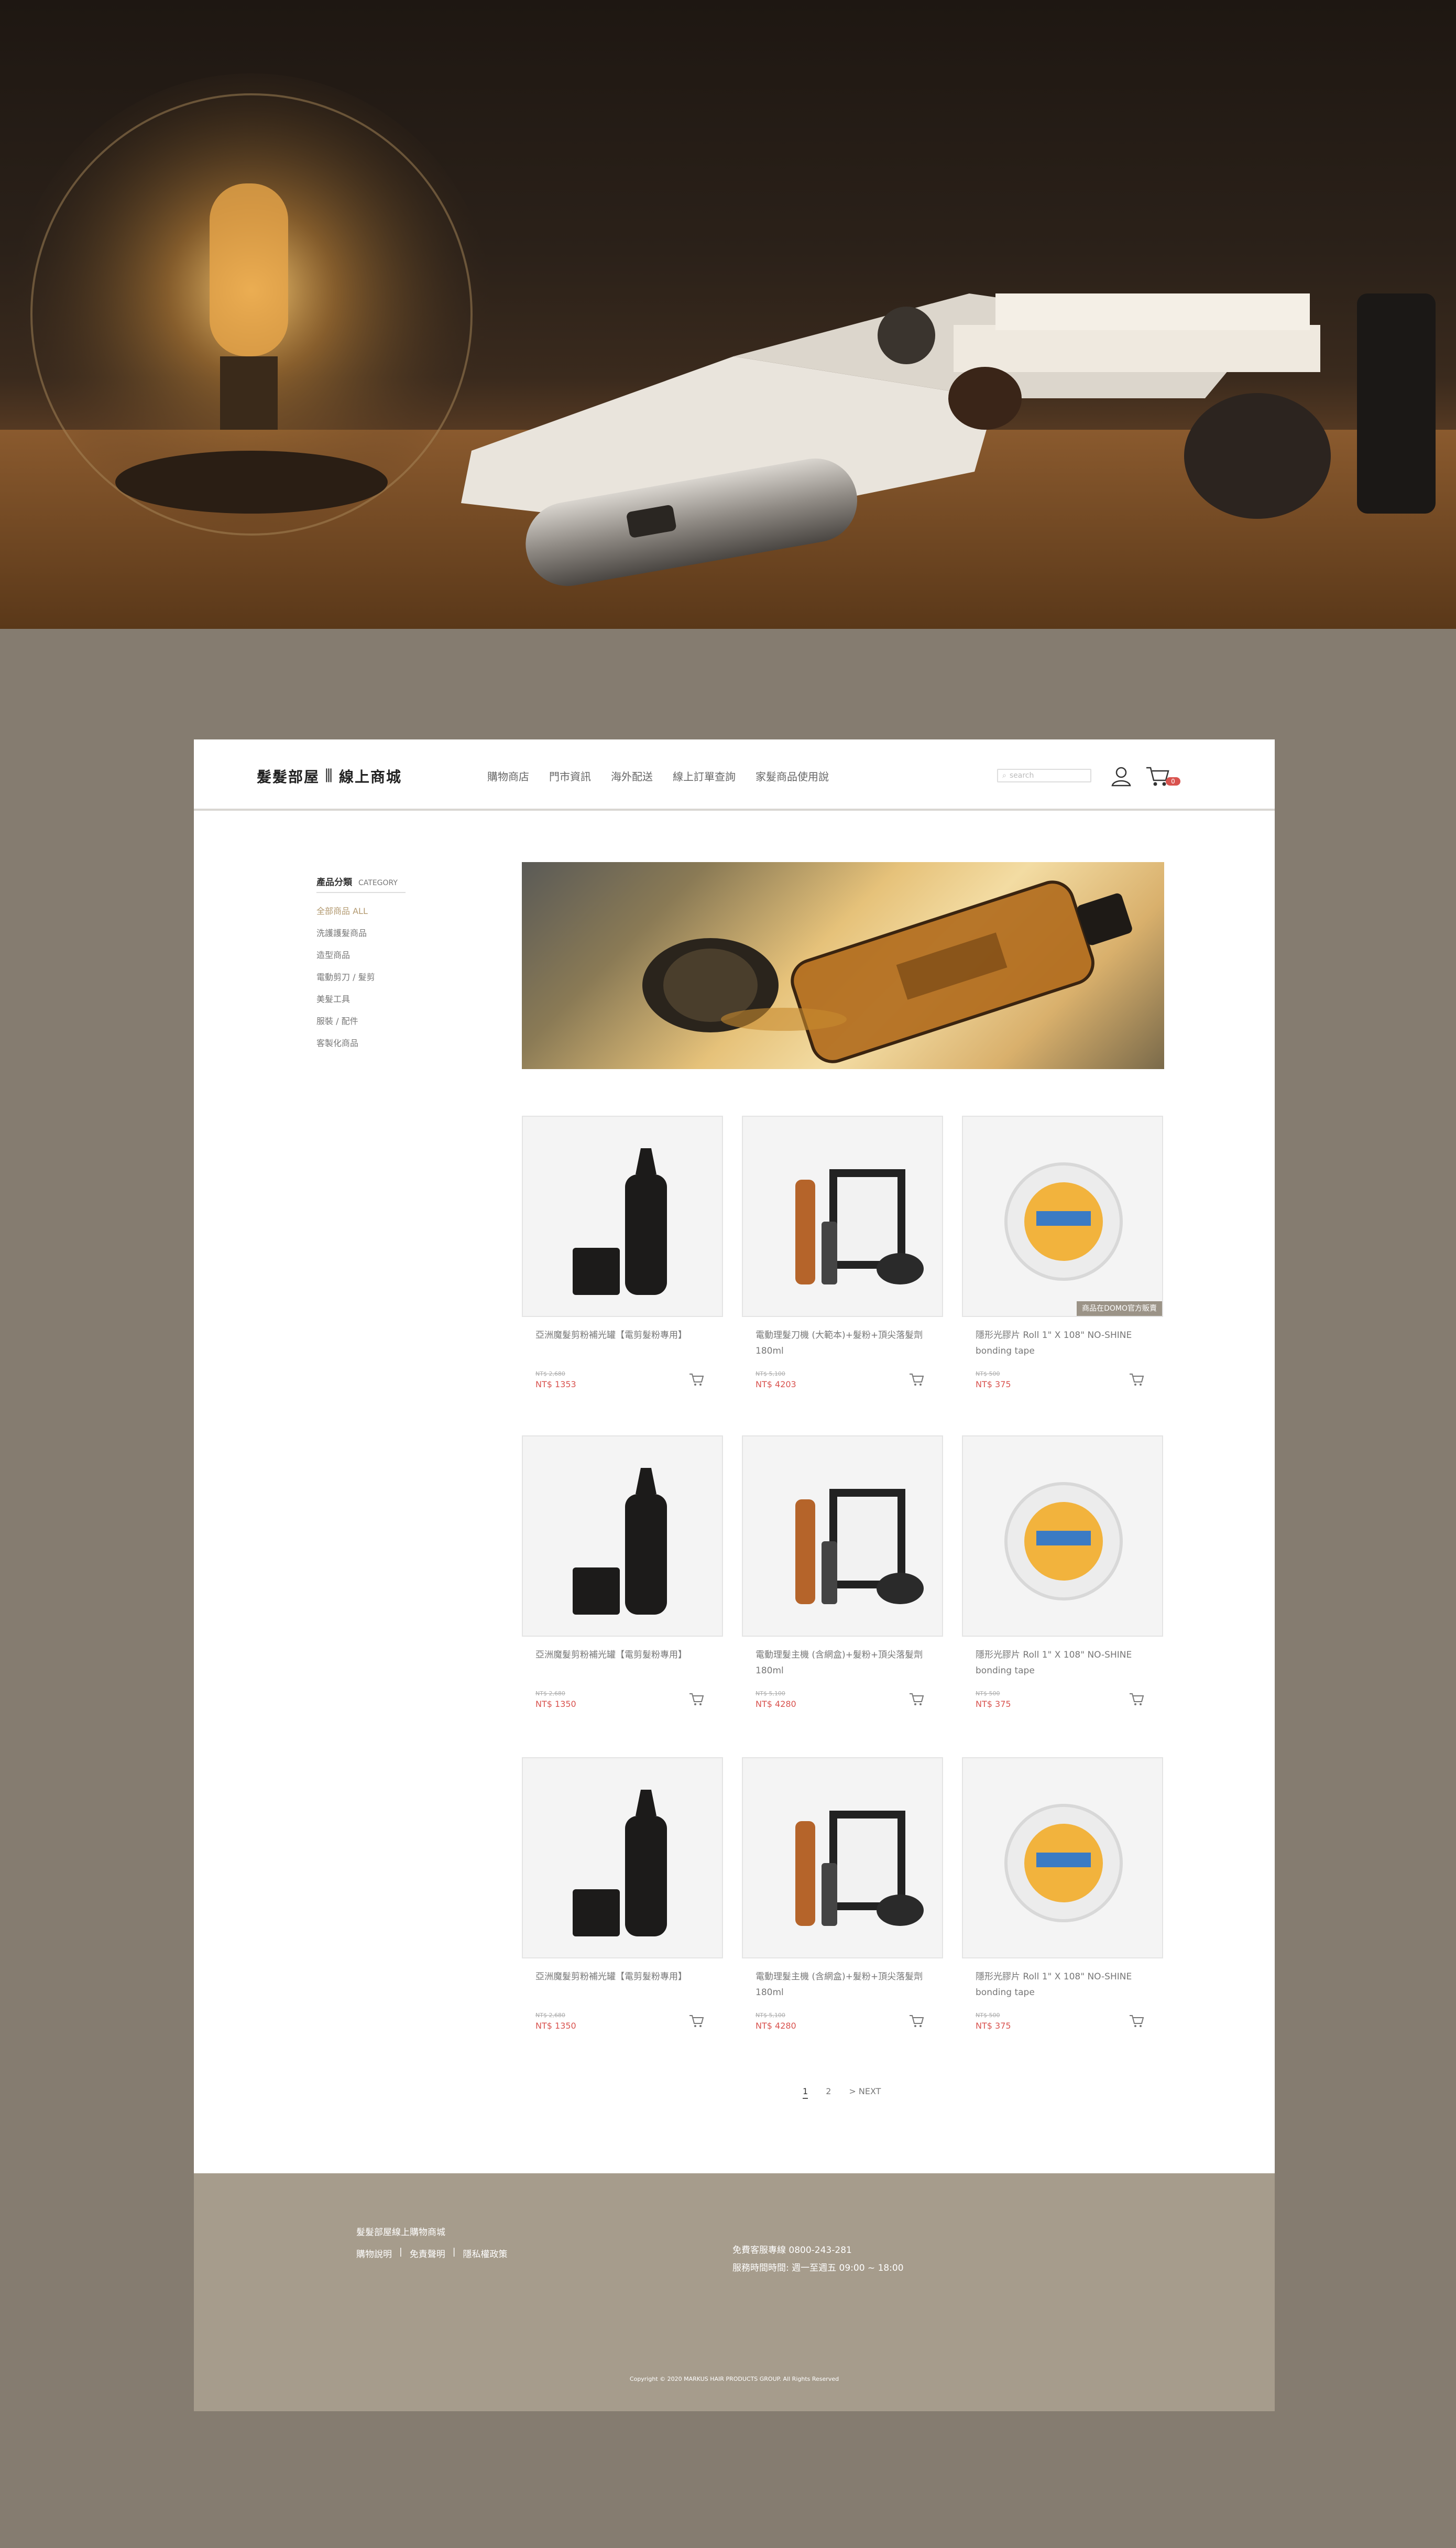 This screenshot has width=1456, height=2548. Describe the element at coordinates (1044, 775) in the screenshot. I see `search-box: ⌕ search` at that location.